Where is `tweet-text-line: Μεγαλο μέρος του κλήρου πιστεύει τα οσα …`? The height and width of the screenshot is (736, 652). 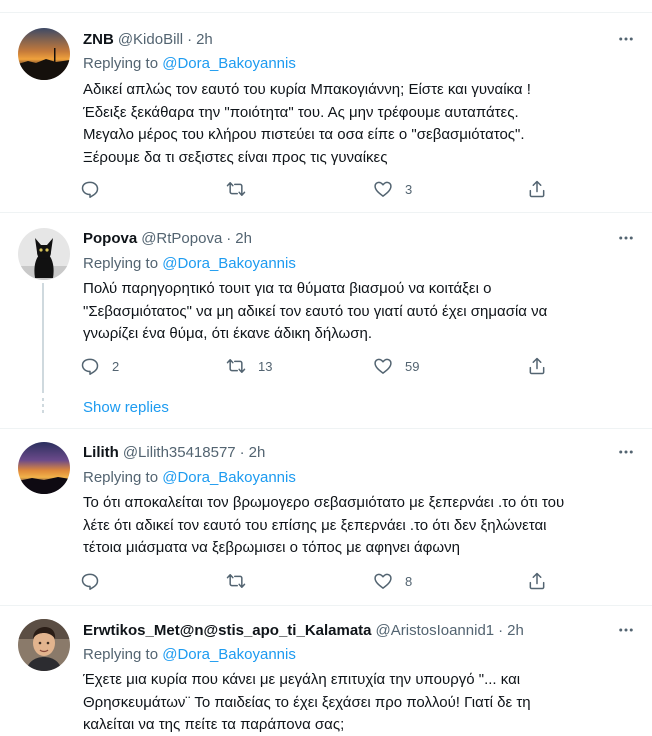 tweet-text-line: Μεγαλο μέρος του κλήρου πιστεύει τα οσα … is located at coordinates (304, 134).